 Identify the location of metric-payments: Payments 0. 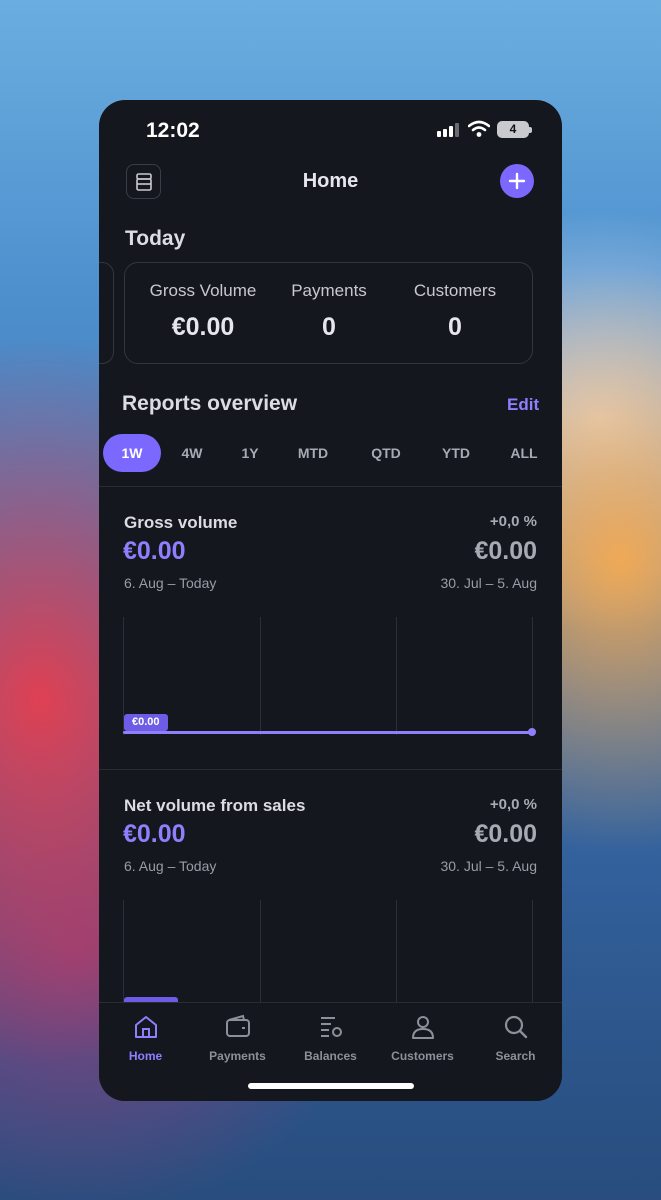
(329, 311).